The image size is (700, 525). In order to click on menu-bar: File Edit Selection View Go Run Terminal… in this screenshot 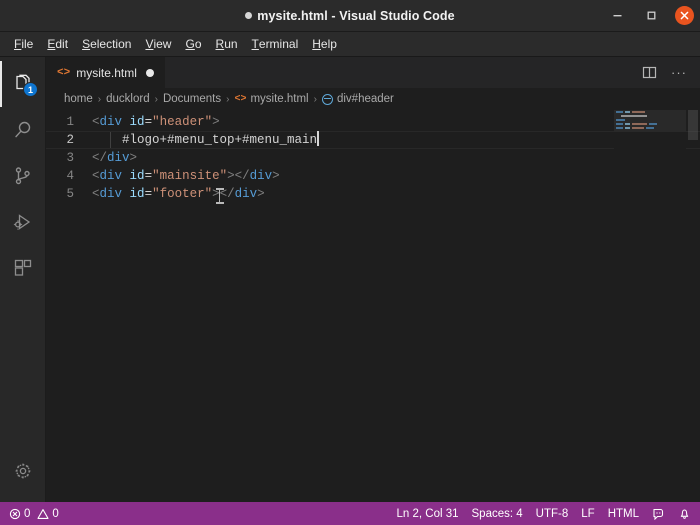, I will do `click(350, 44)`.